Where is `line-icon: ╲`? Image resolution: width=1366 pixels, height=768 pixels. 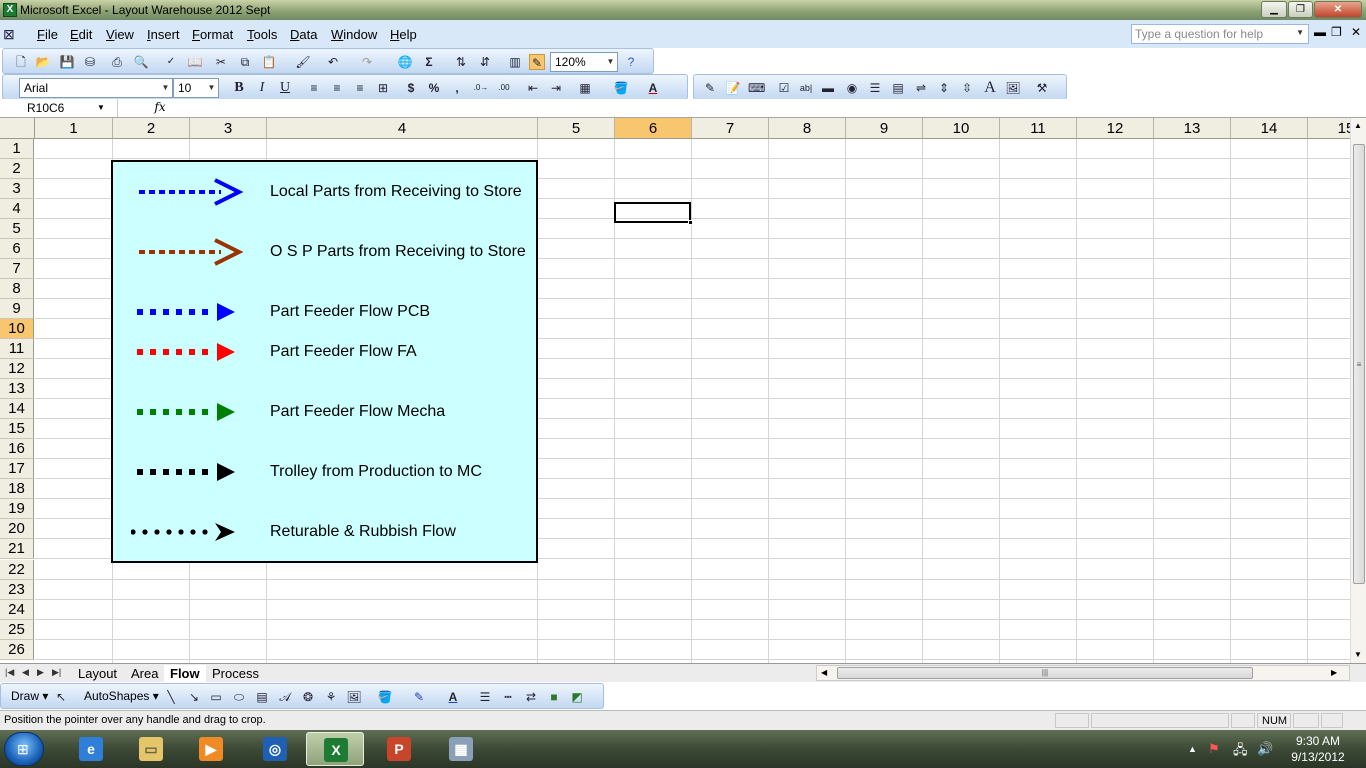
line-icon: ╲ is located at coordinates (171, 697).